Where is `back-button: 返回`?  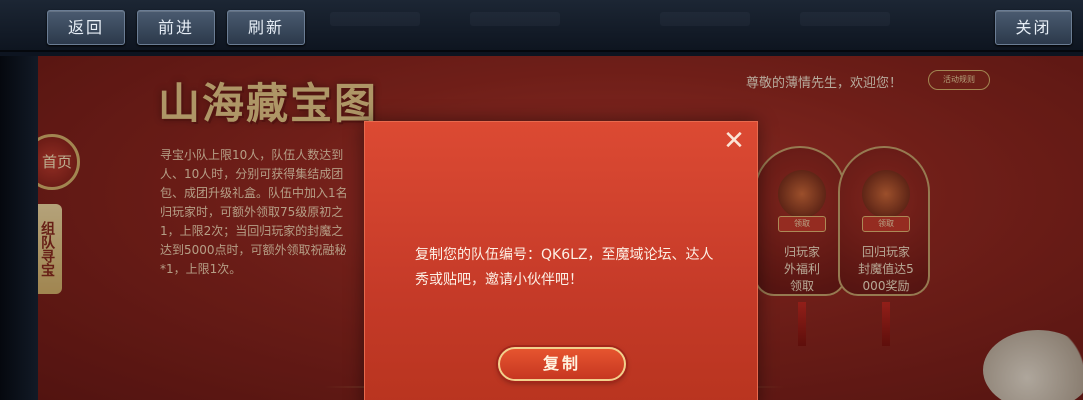
back-button: 返回 is located at coordinates (86, 27).